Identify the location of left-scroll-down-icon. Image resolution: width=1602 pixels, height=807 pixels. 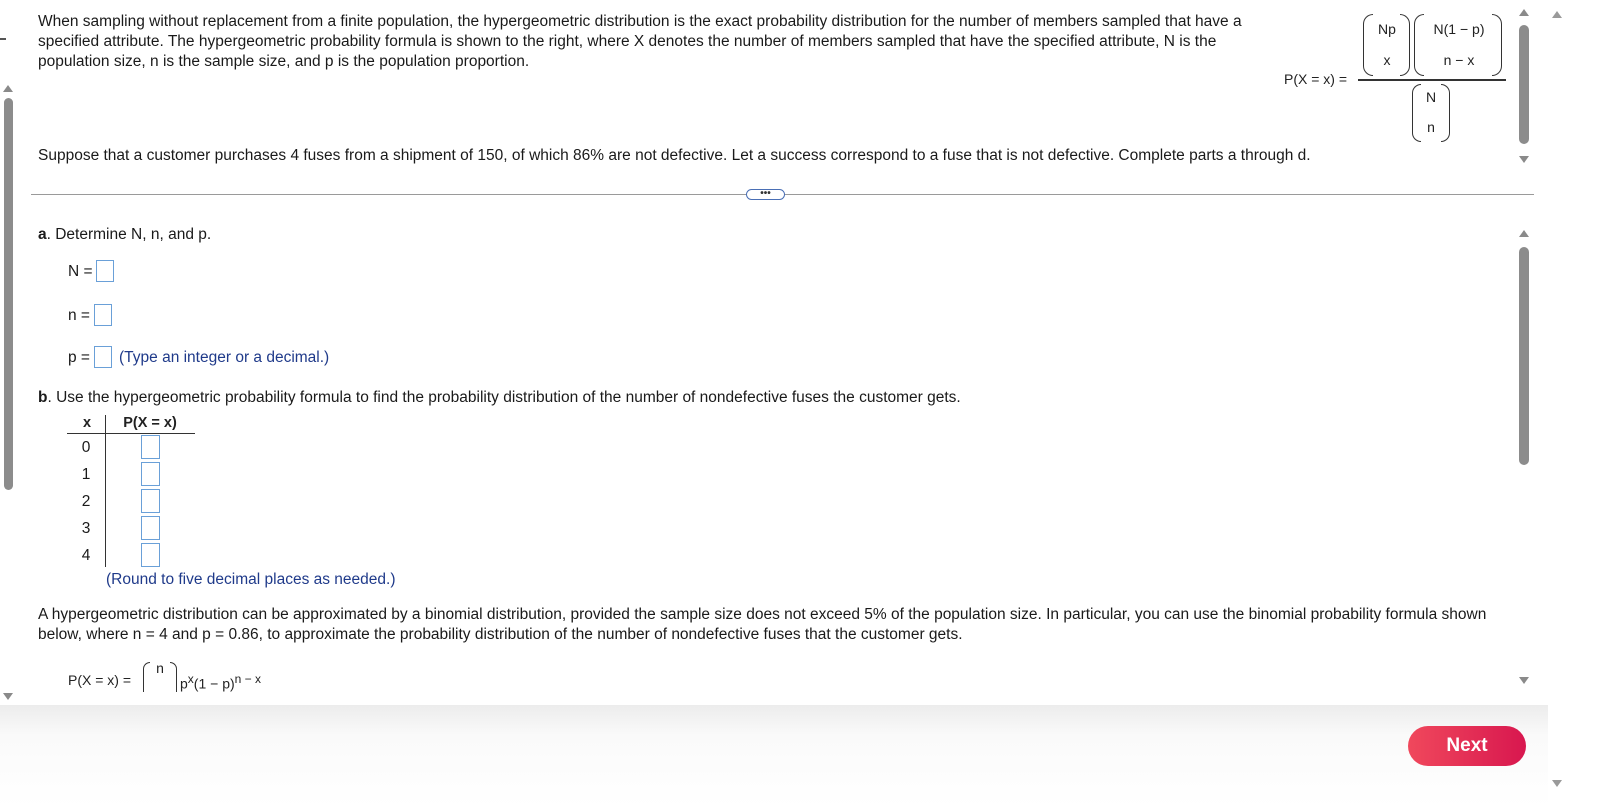
(8, 696).